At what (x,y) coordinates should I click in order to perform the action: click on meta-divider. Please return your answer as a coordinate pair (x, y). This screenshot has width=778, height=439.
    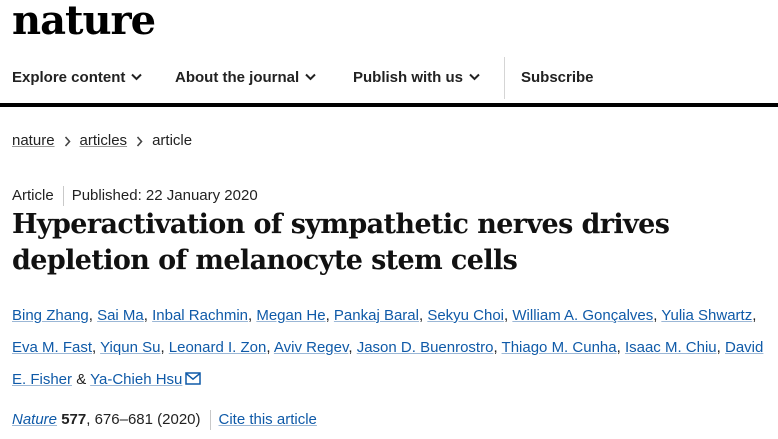
    Looking at the image, I should click on (63, 196).